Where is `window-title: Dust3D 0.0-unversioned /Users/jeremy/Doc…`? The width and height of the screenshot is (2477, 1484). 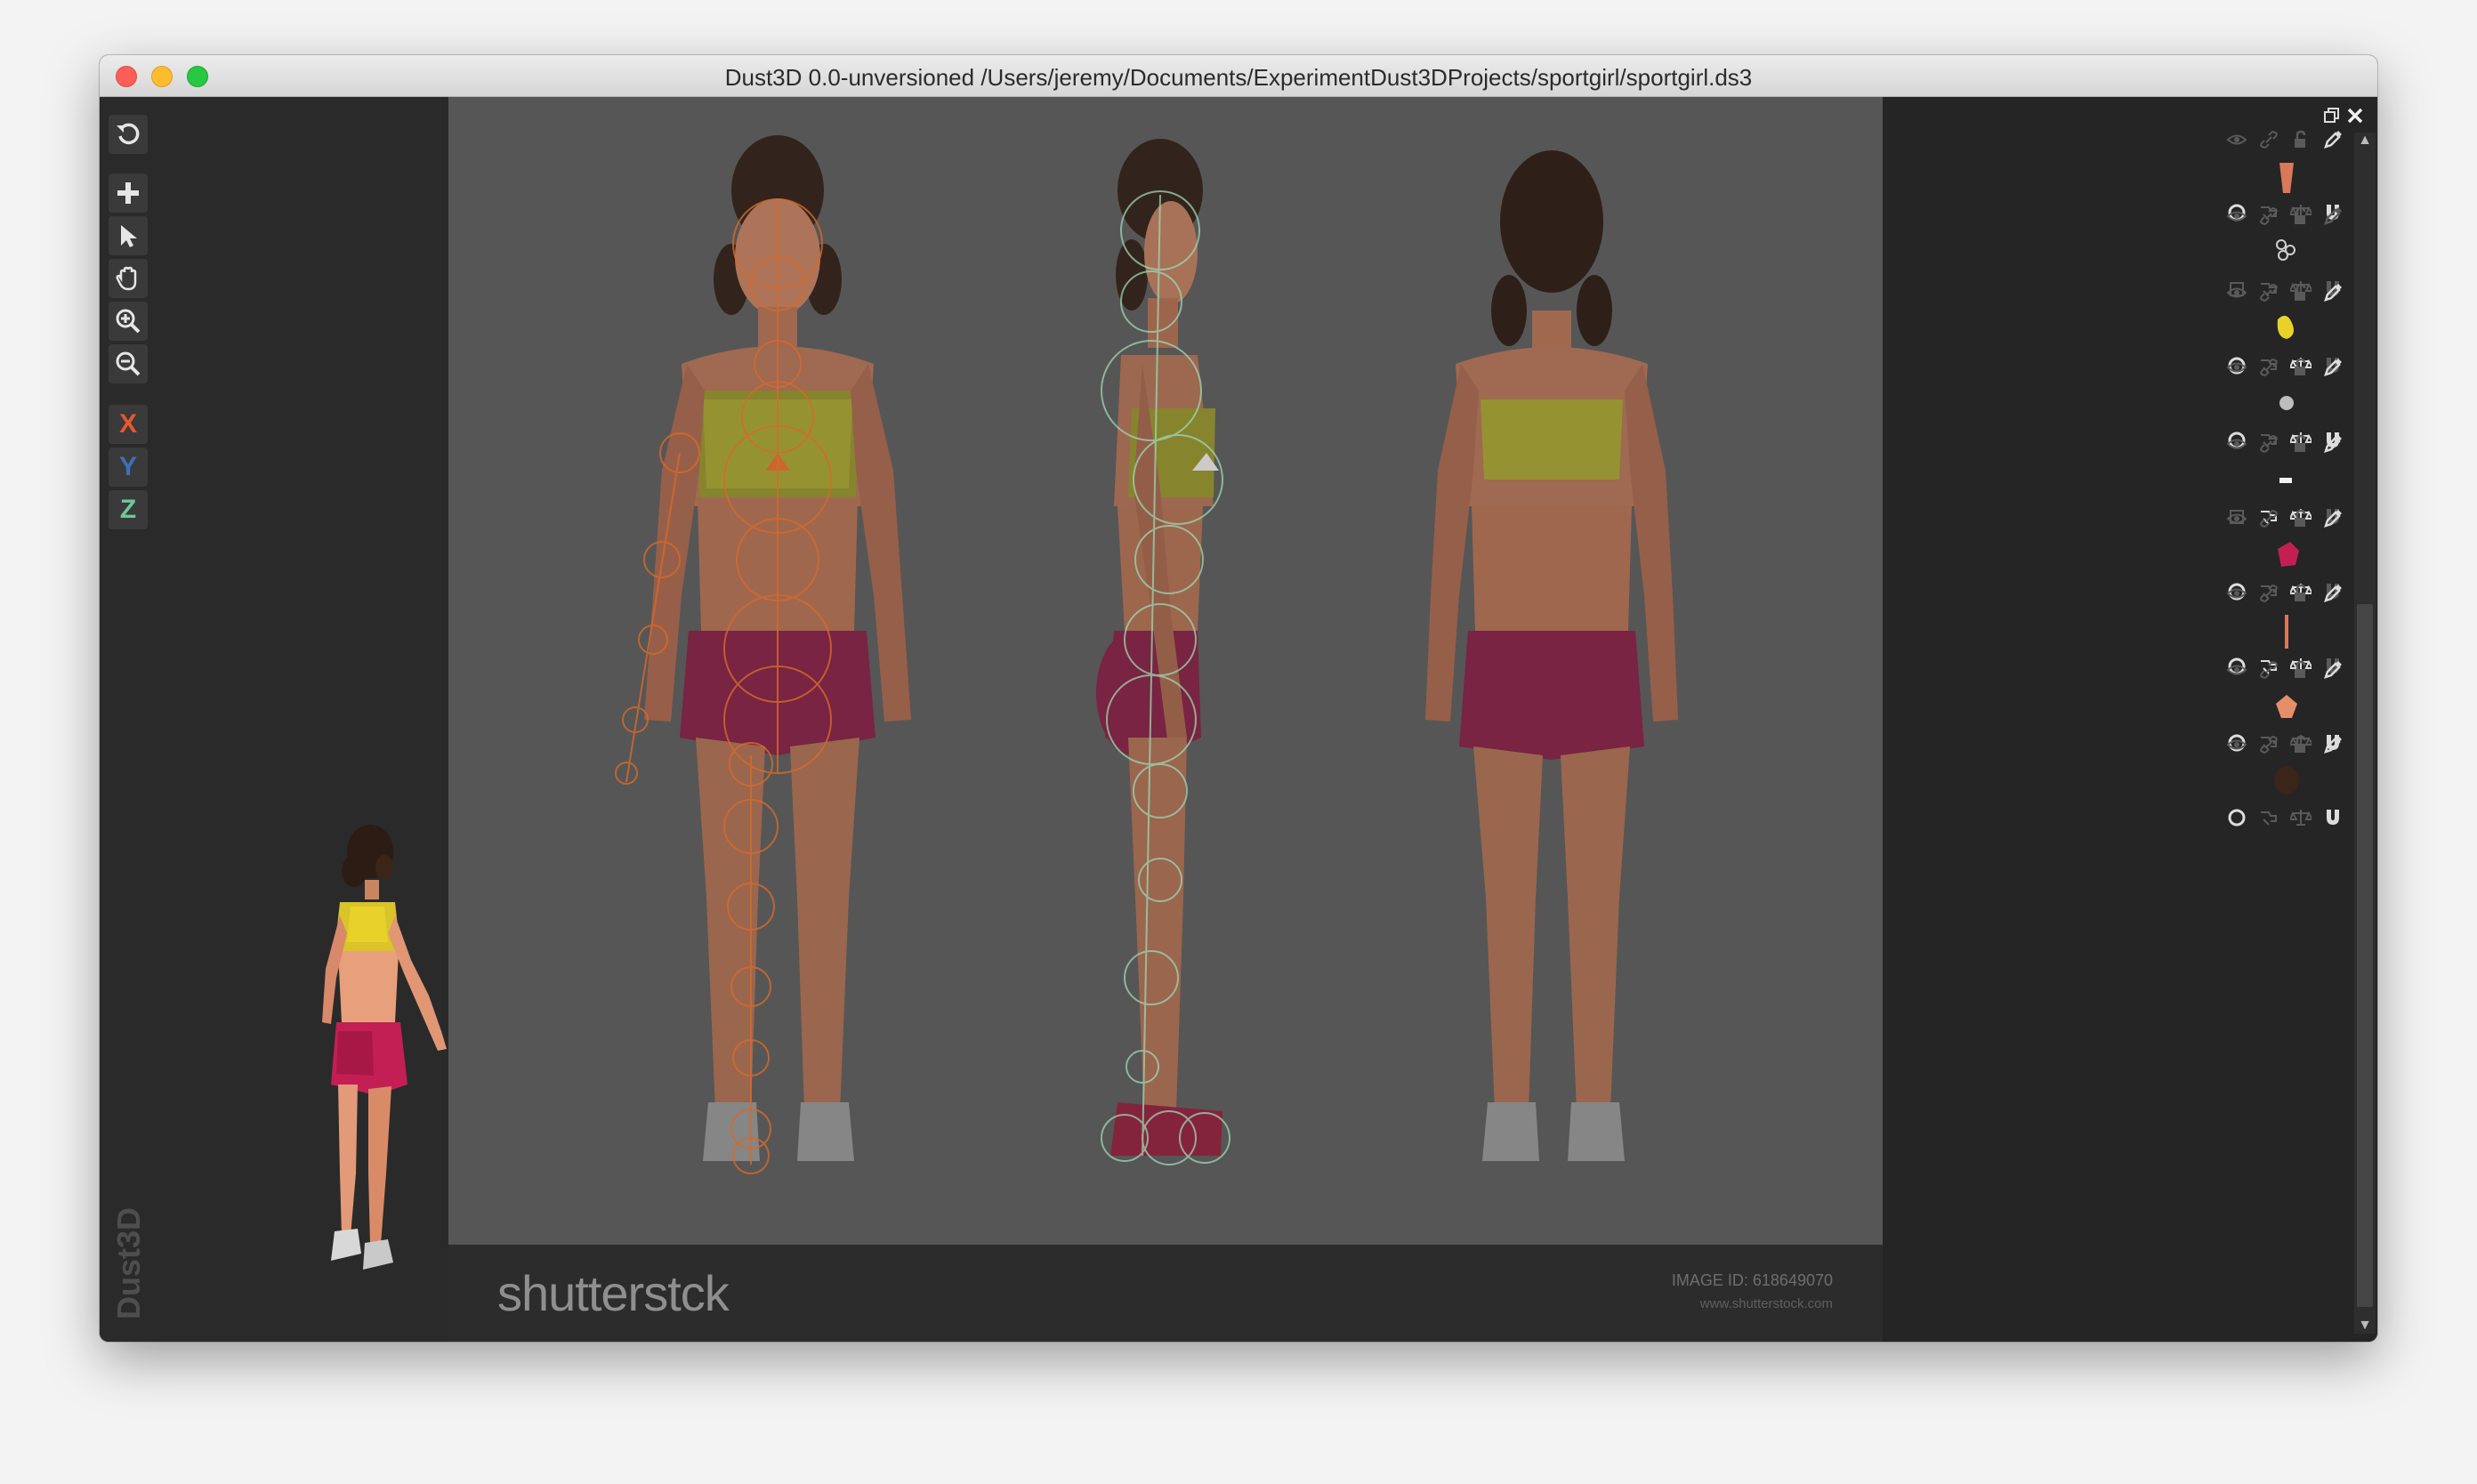 window-title: Dust3D 0.0-unversioned /Users/jeremy/Doc… is located at coordinates (1238, 77).